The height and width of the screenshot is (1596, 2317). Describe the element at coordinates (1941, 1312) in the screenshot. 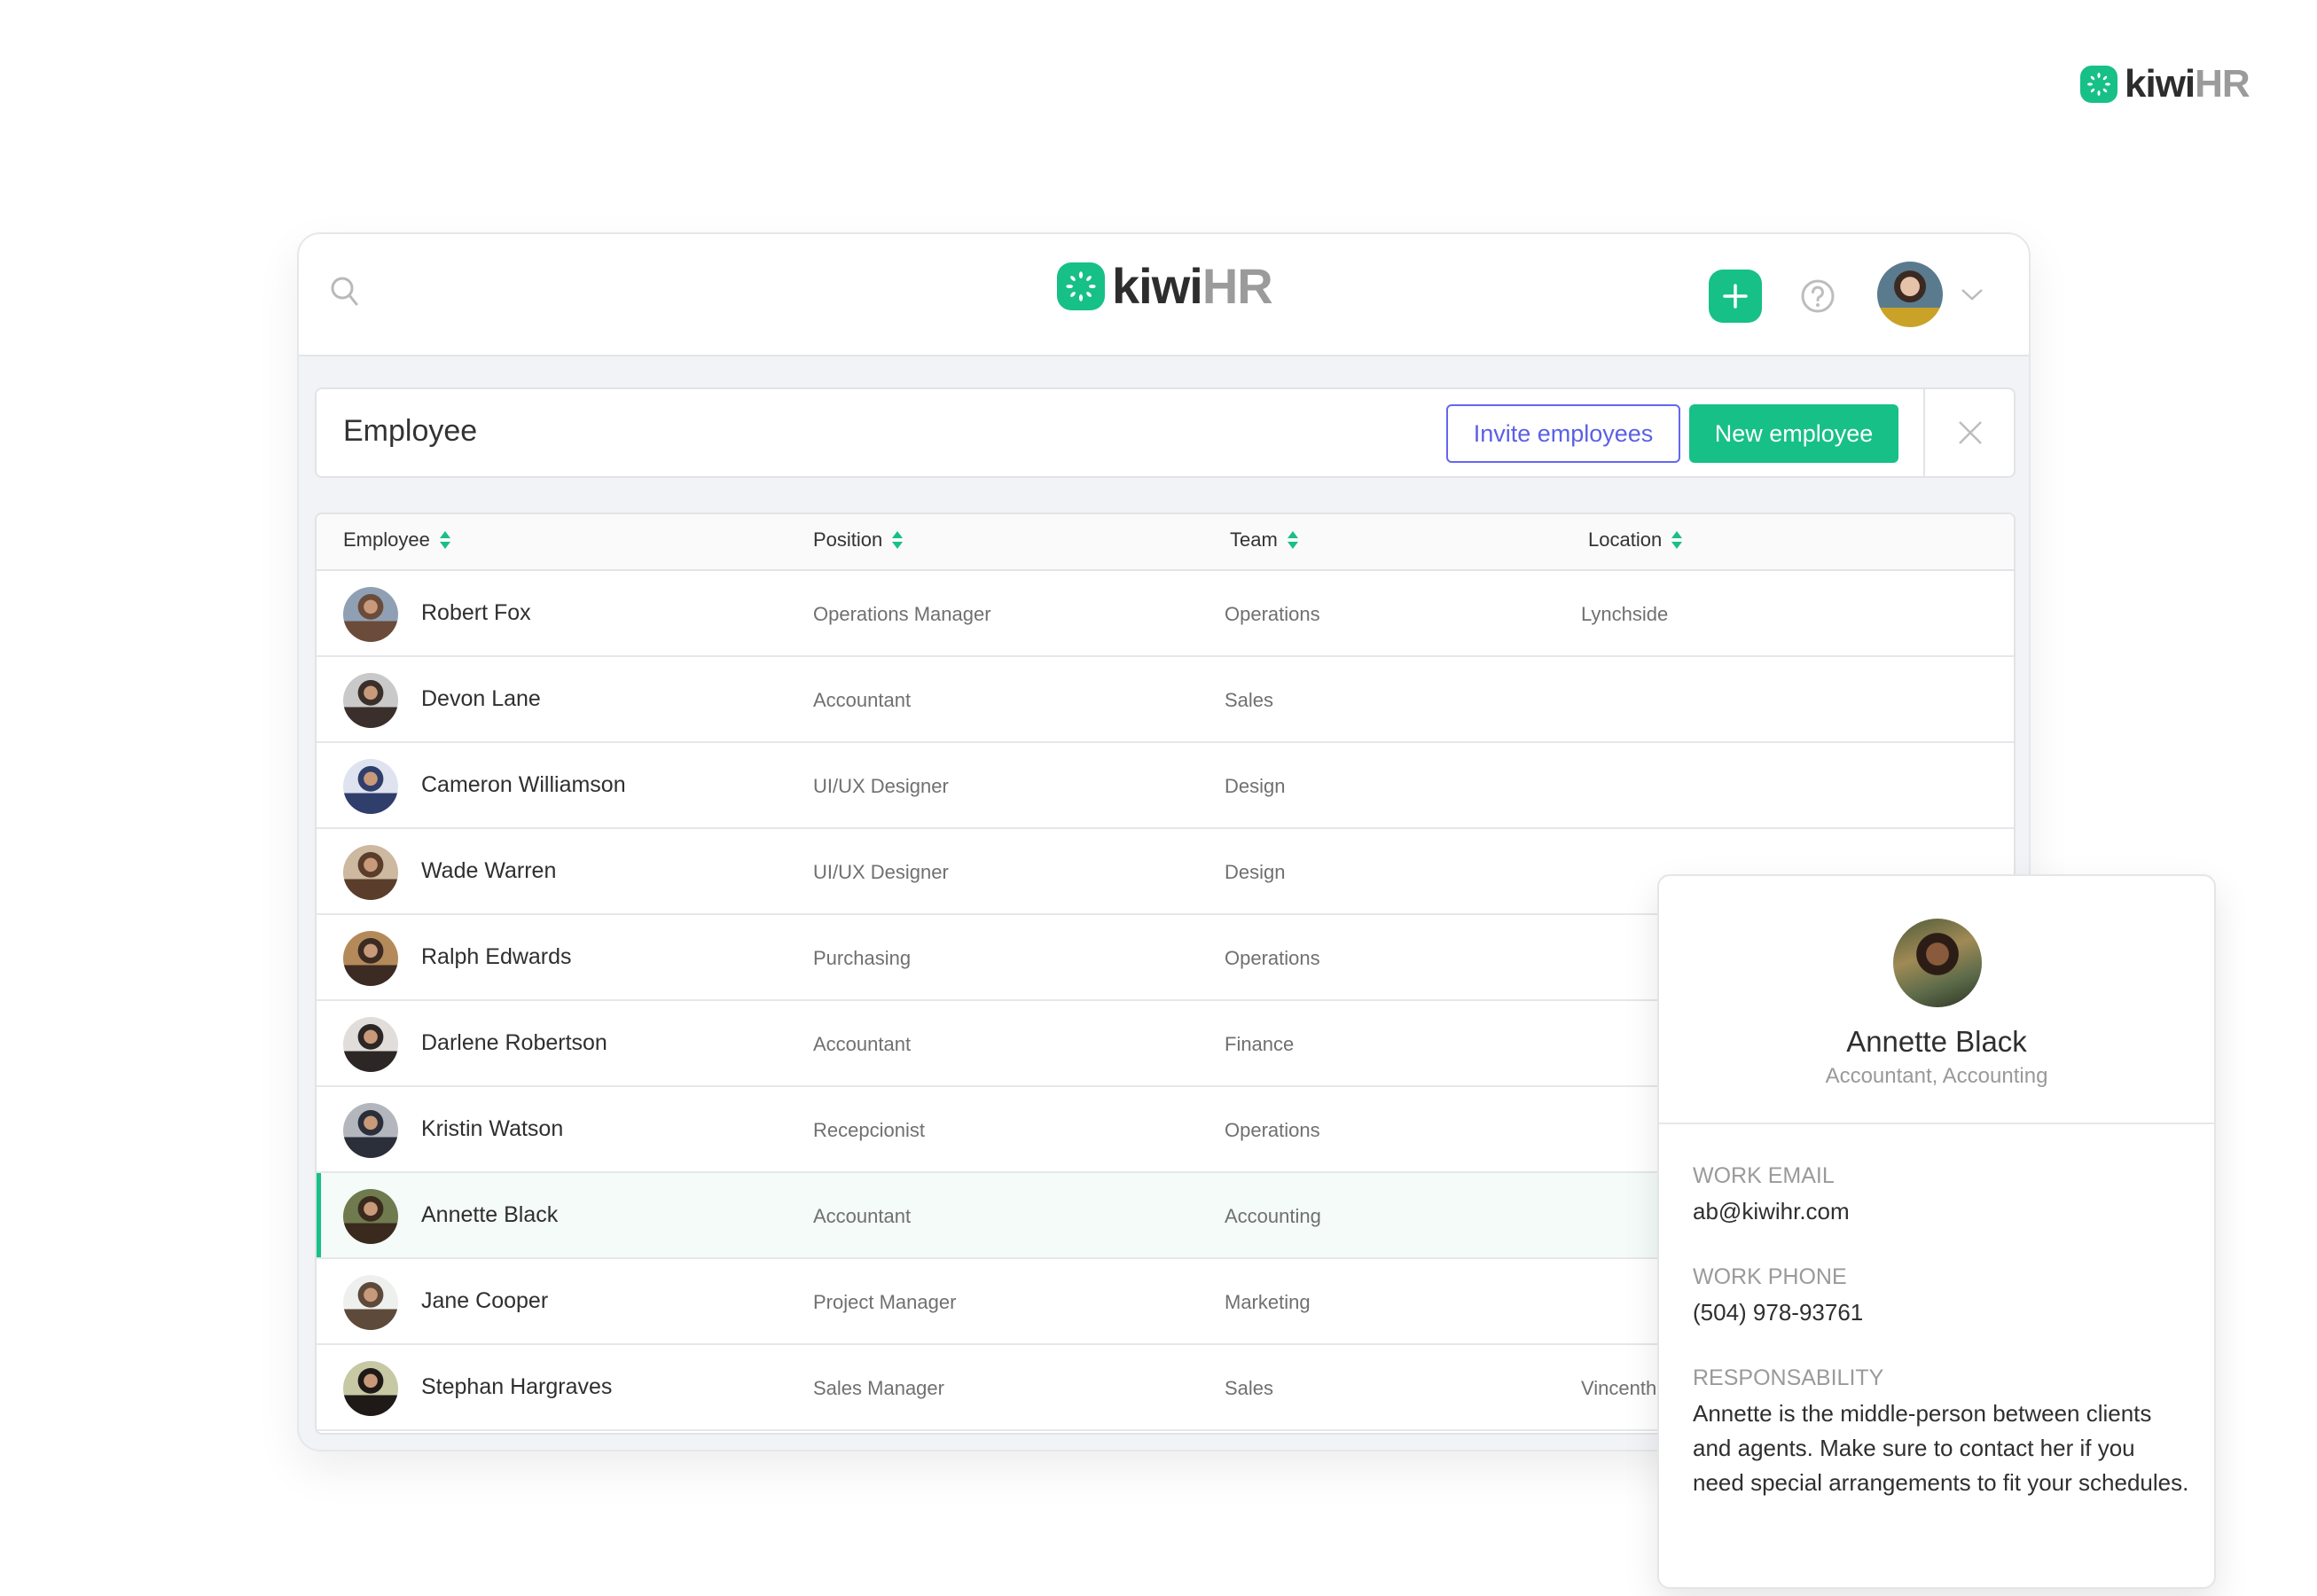

I see `work-phone-value: (504) 978-93761` at that location.